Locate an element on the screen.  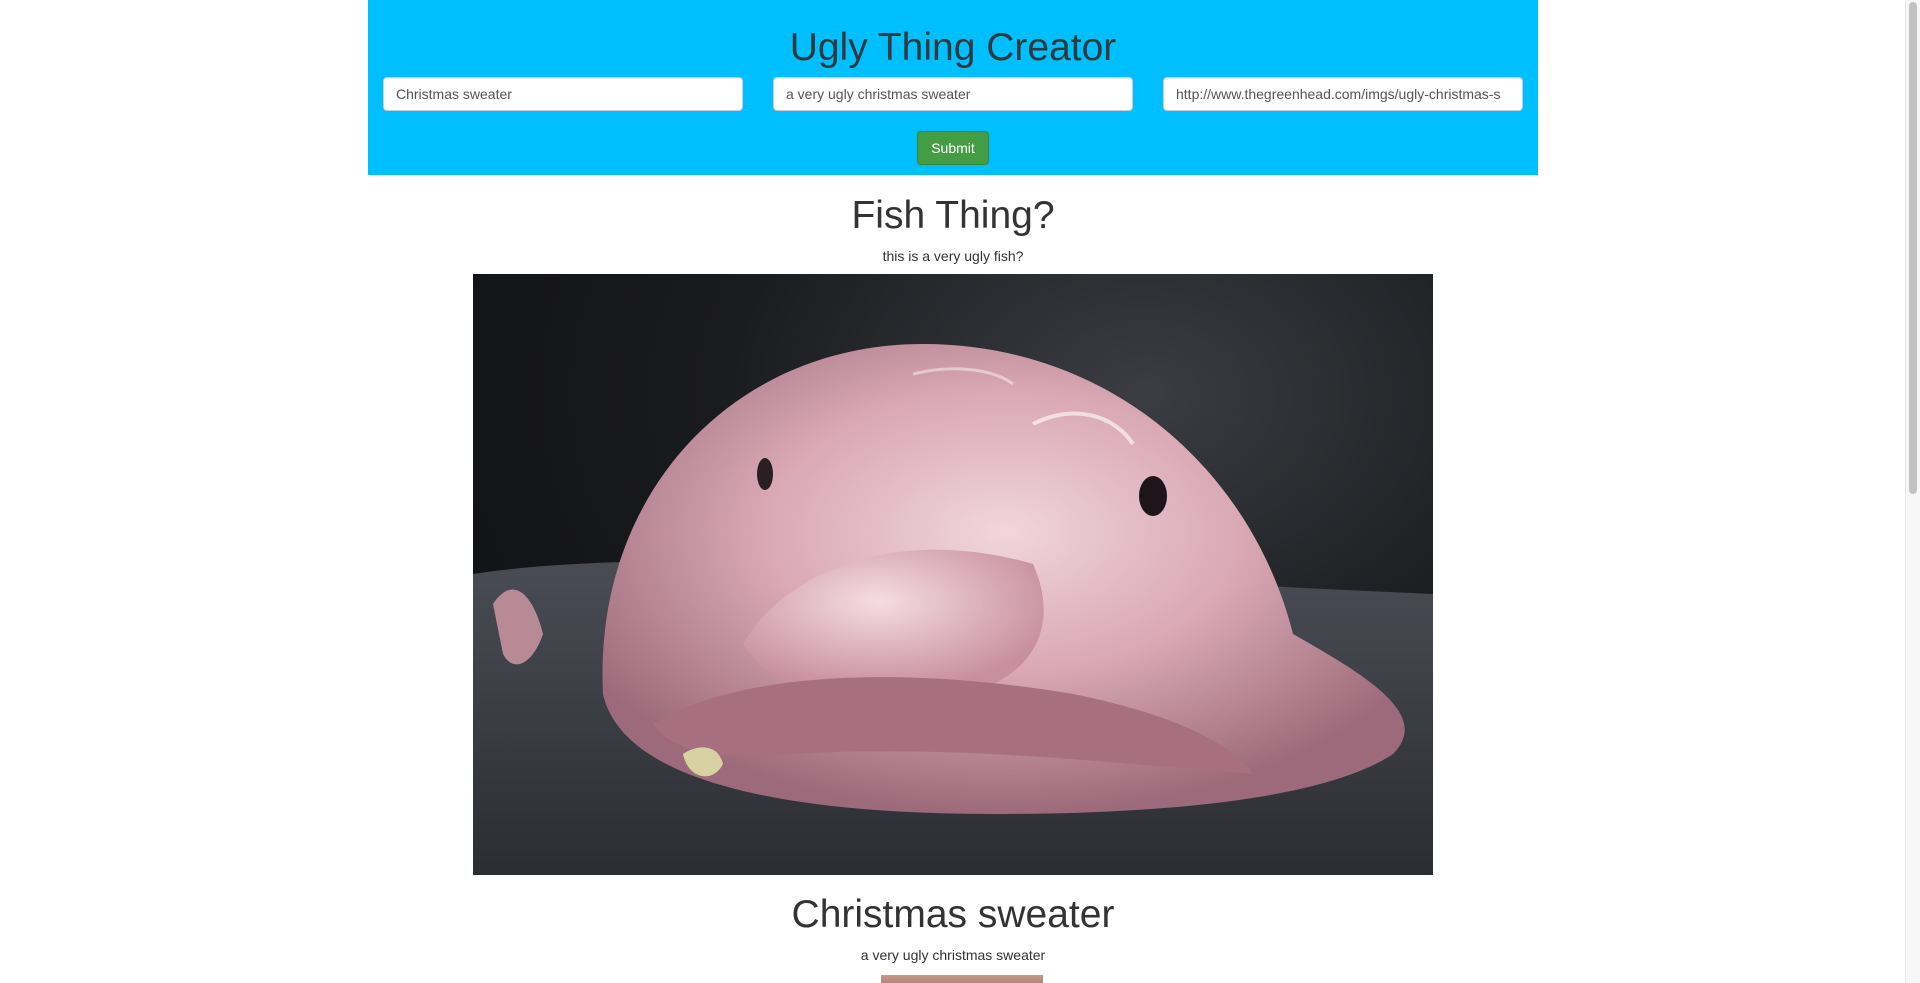
sweater-image is located at coordinates (962, 979).